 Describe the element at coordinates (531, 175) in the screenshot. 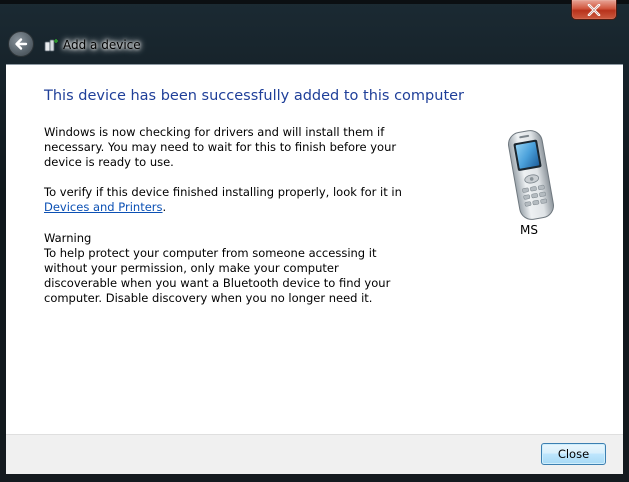

I see `mobile-phone-icon` at that location.